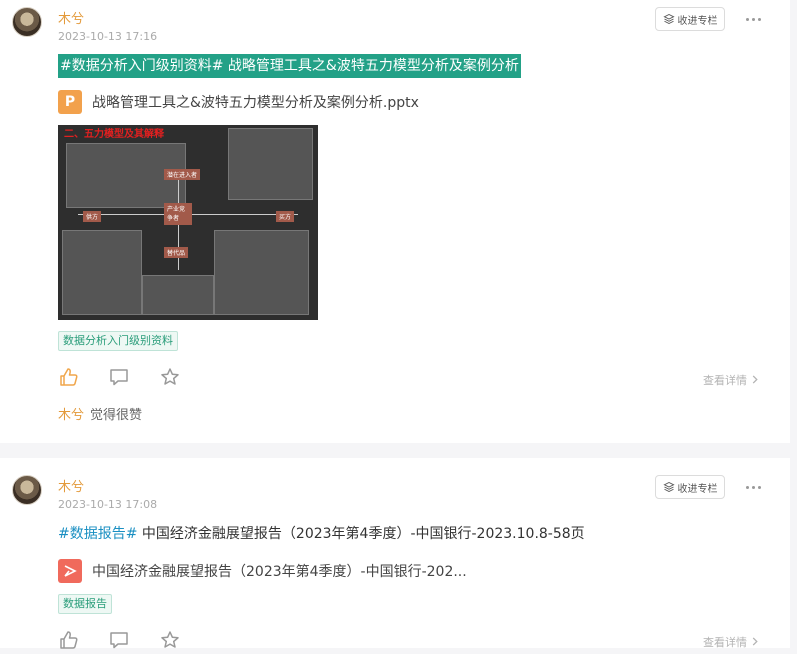 Image resolution: width=797 pixels, height=654 pixels. I want to click on liked-by-text: 觉得很赞, so click(116, 415).